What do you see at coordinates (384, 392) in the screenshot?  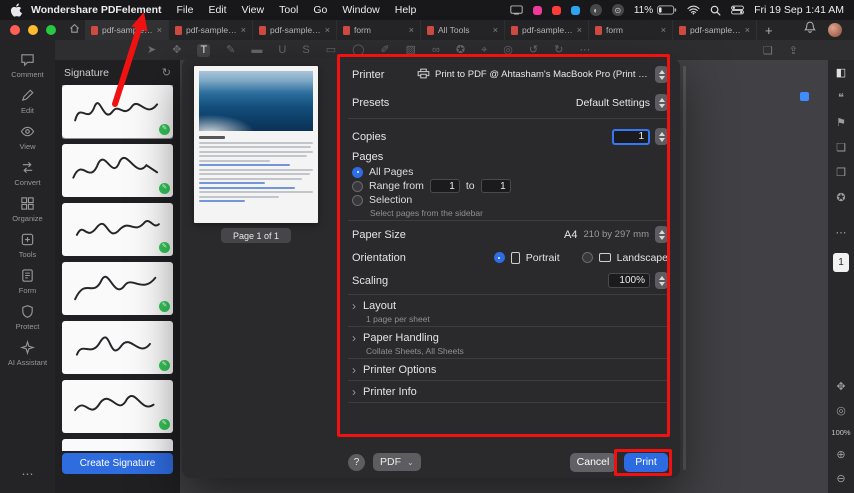 I see `printer-info-section-toggle: › Printer Info` at bounding box center [384, 392].